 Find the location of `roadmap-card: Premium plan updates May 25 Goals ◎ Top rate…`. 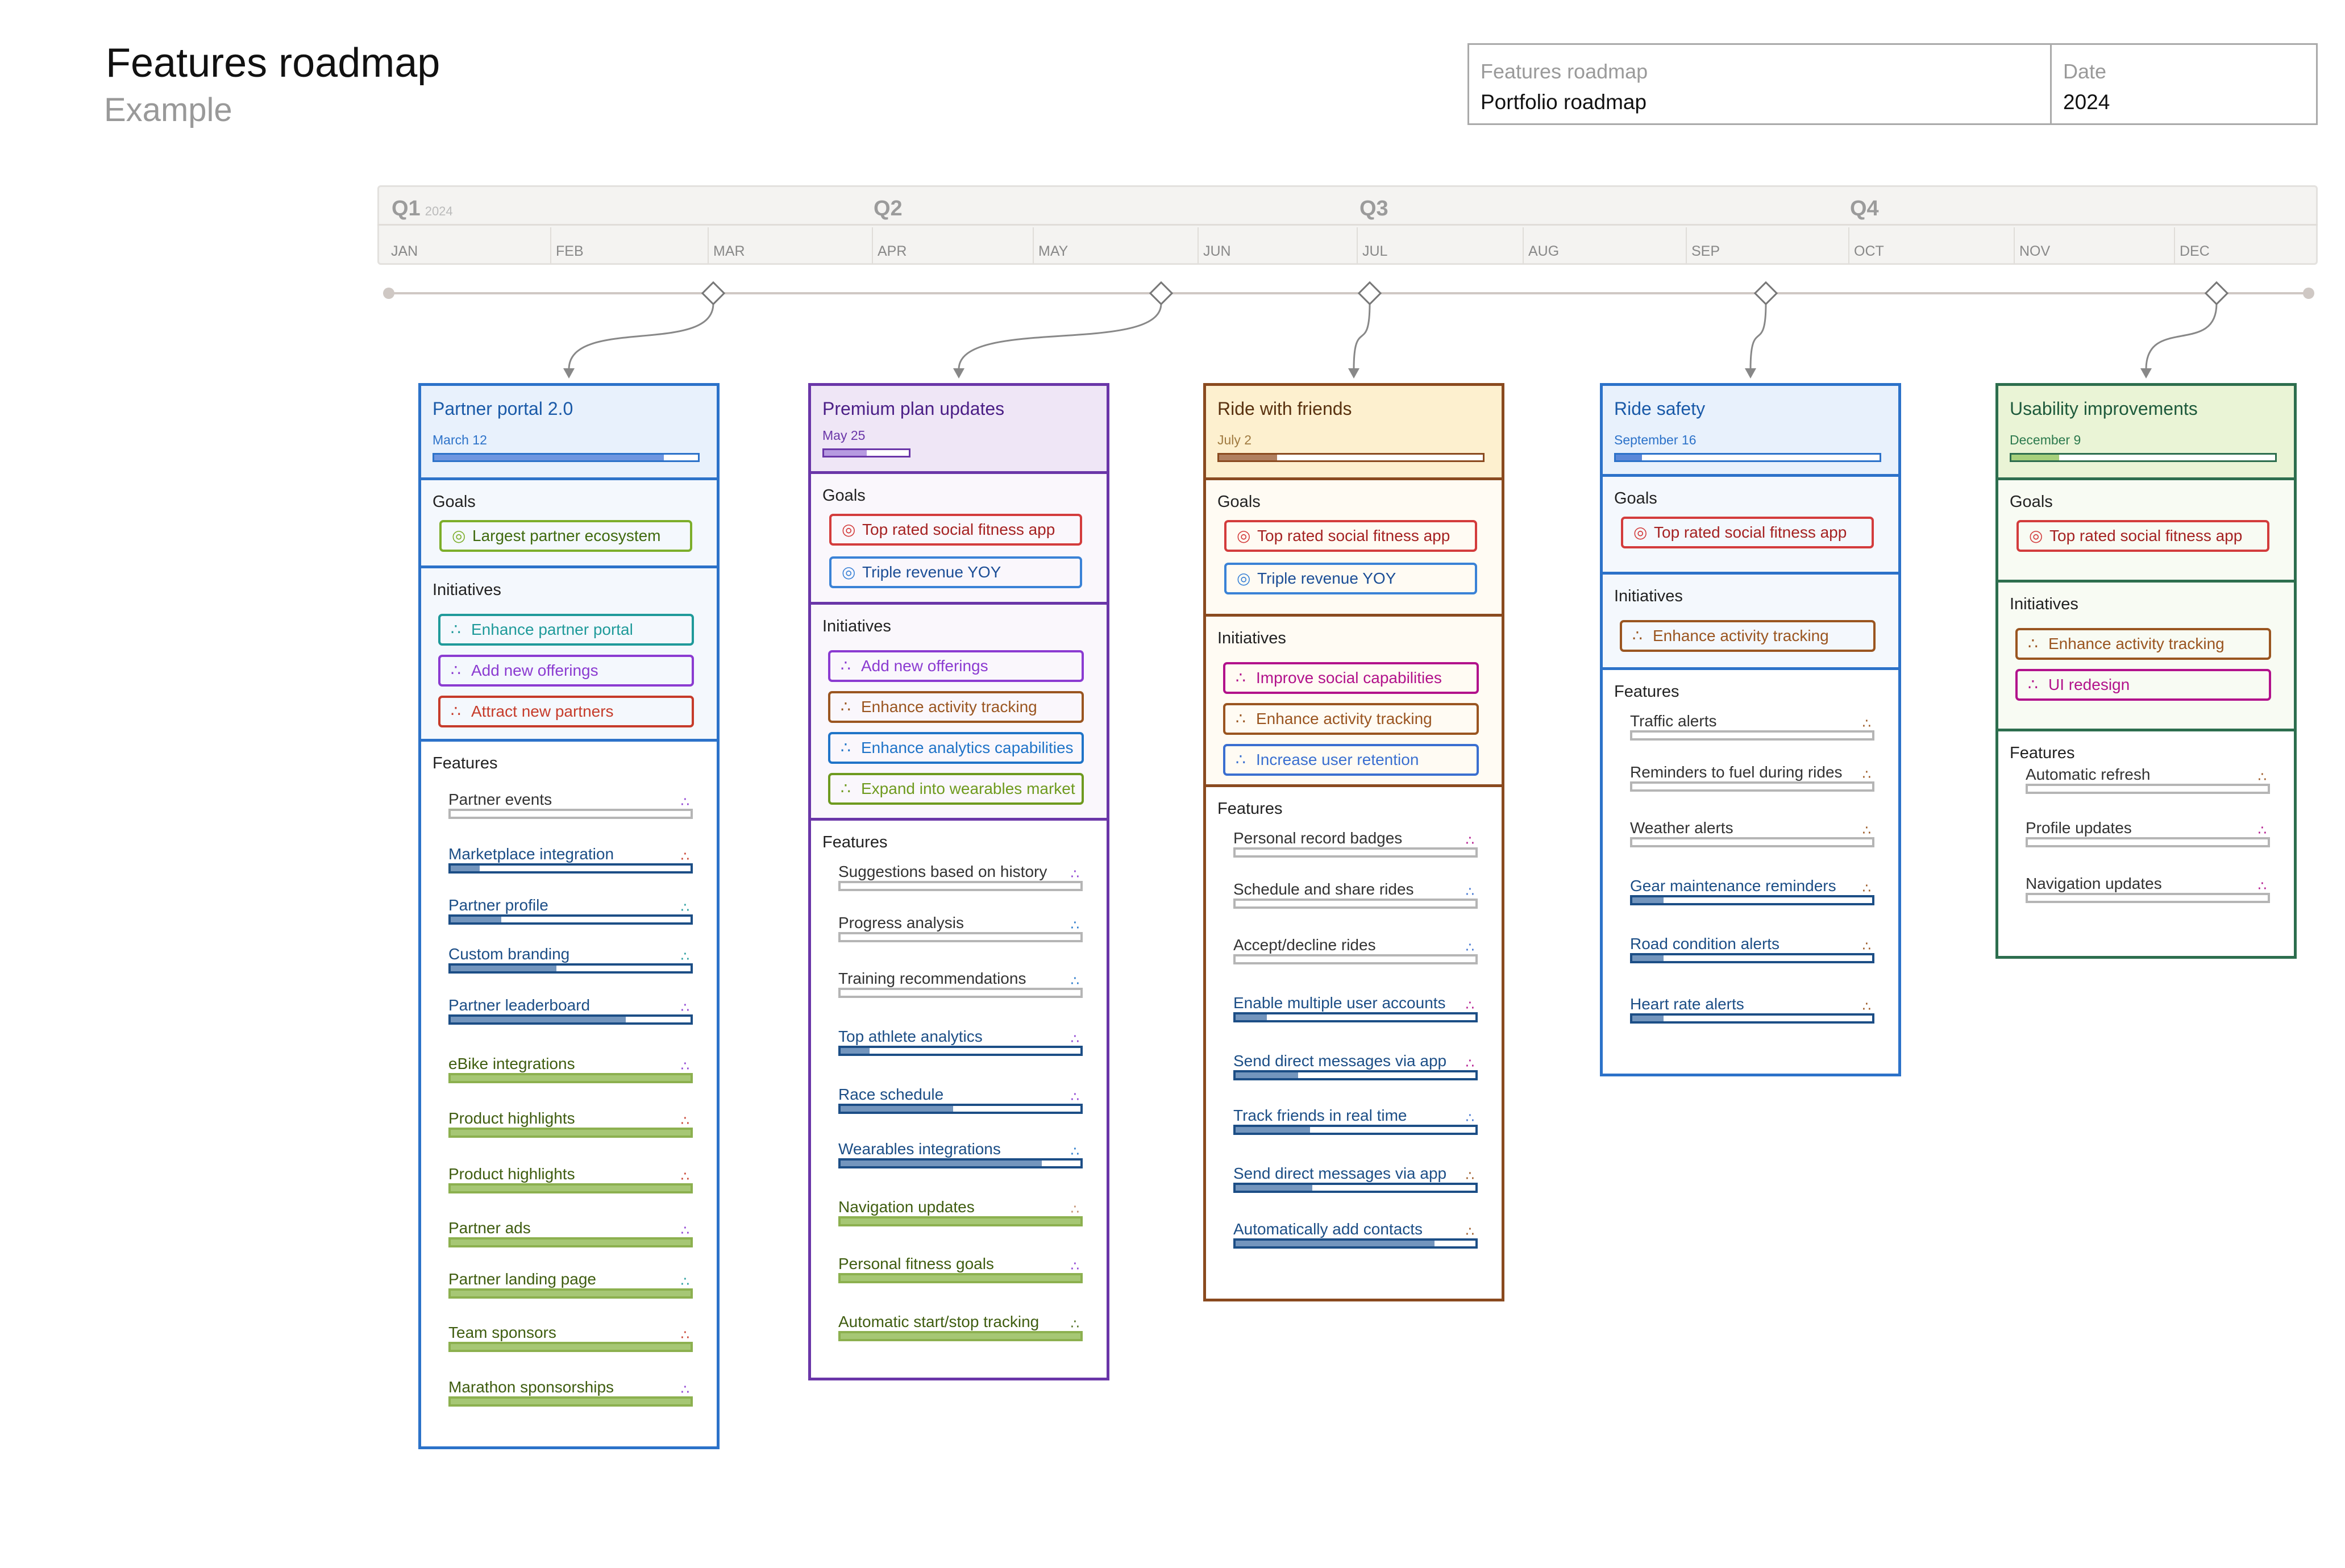

roadmap-card: Premium plan updates May 25 Goals ◎ Top rate… is located at coordinates (958, 881).